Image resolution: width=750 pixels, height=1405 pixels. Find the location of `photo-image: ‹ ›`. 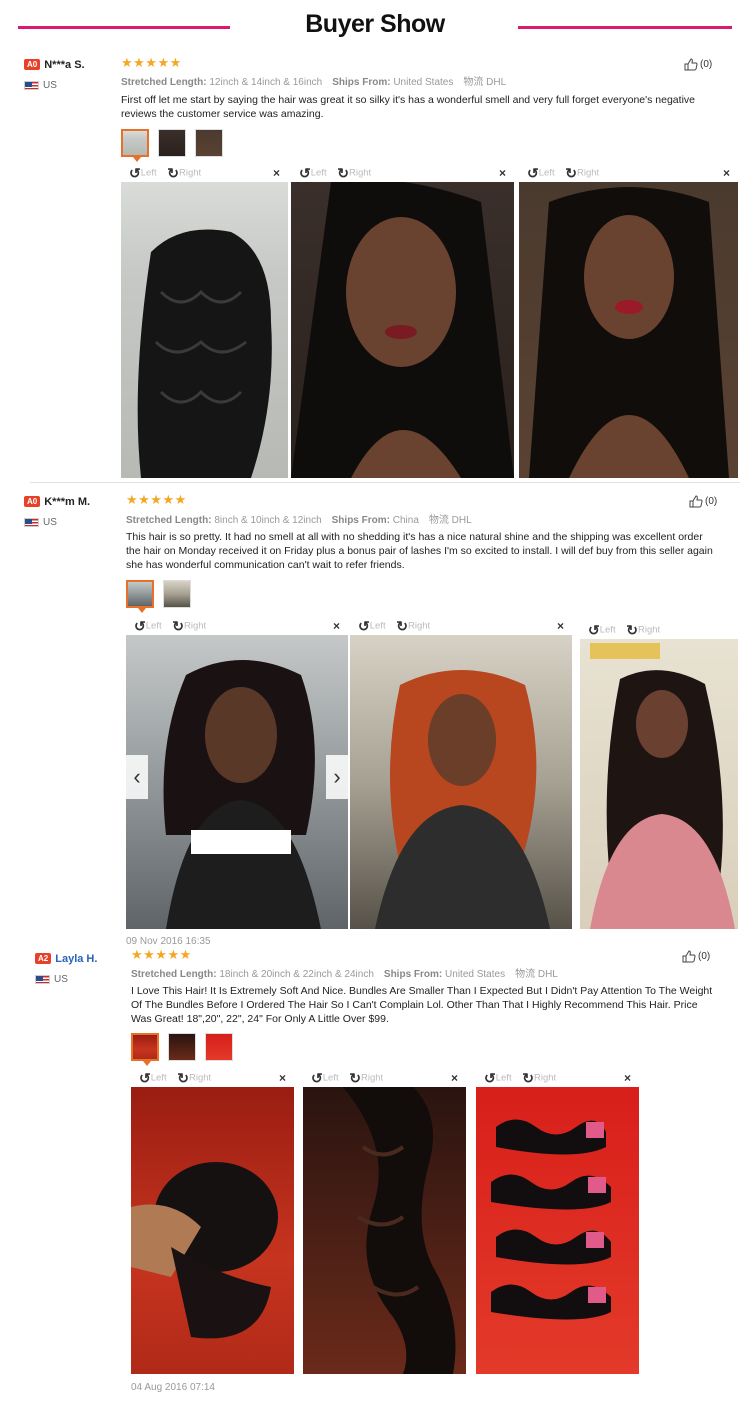

photo-image: ‹ › is located at coordinates (237, 782).